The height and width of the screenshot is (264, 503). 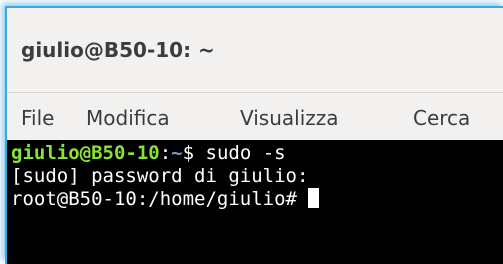 What do you see at coordinates (314, 198) in the screenshot?
I see `text-cursor` at bounding box center [314, 198].